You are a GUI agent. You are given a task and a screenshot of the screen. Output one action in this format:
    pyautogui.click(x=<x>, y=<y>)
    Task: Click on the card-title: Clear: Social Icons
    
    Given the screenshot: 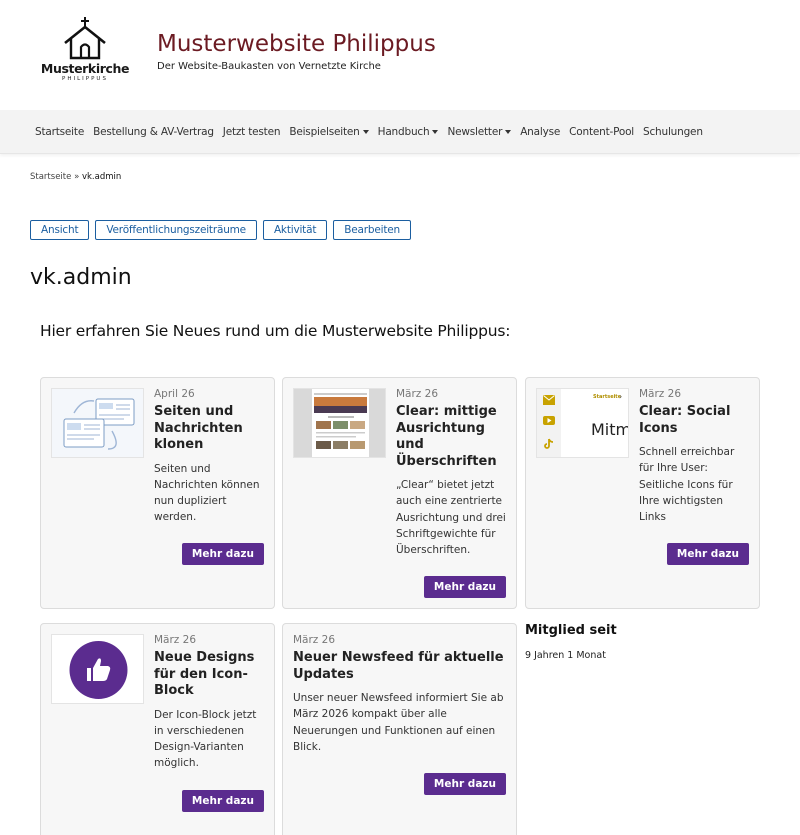 What is the action you would take?
    pyautogui.click(x=695, y=420)
    